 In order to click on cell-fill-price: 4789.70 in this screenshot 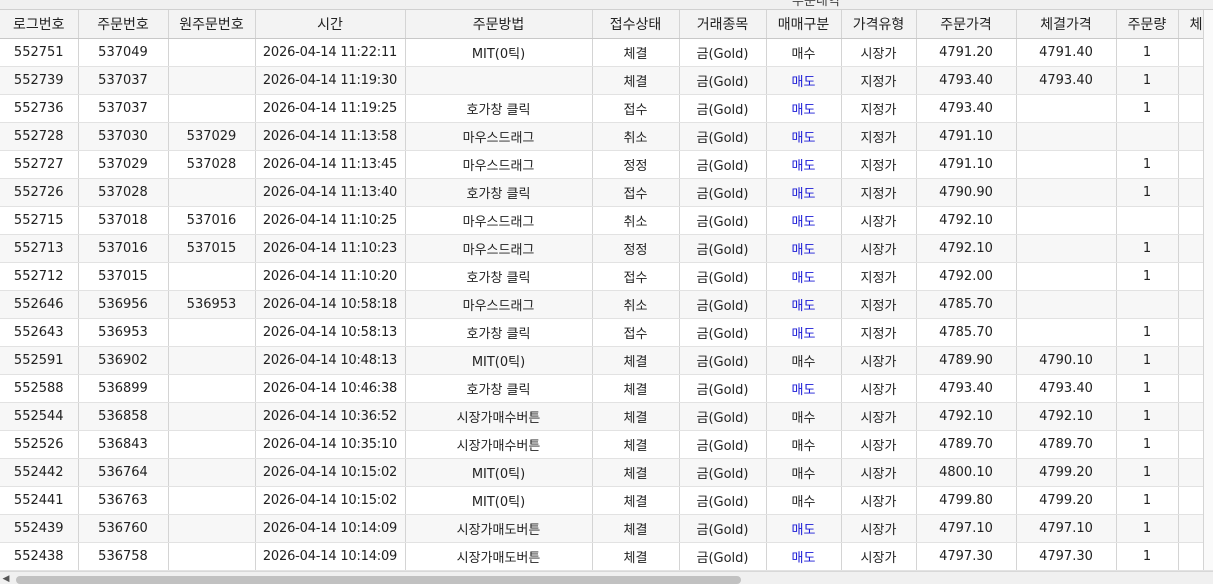, I will do `click(1066, 444)`.